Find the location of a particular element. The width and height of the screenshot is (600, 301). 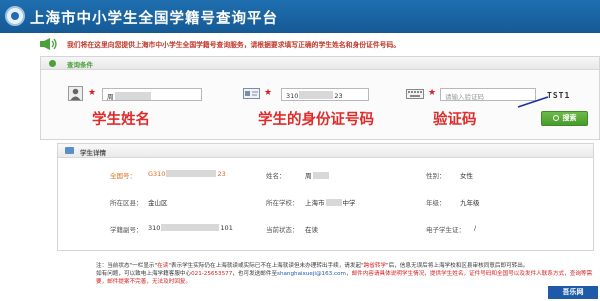

logo-icon is located at coordinates (15, 16).